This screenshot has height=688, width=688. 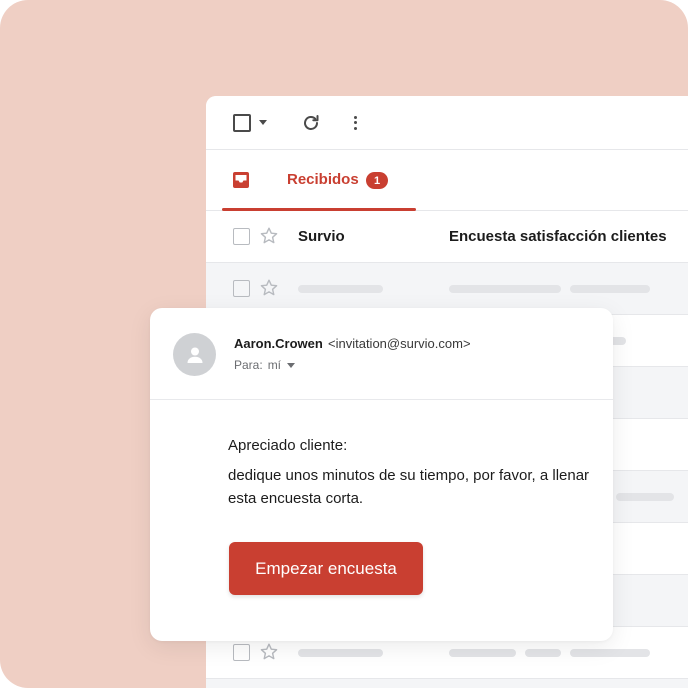 I want to click on tab-inbox: Recibidos, so click(x=323, y=179).